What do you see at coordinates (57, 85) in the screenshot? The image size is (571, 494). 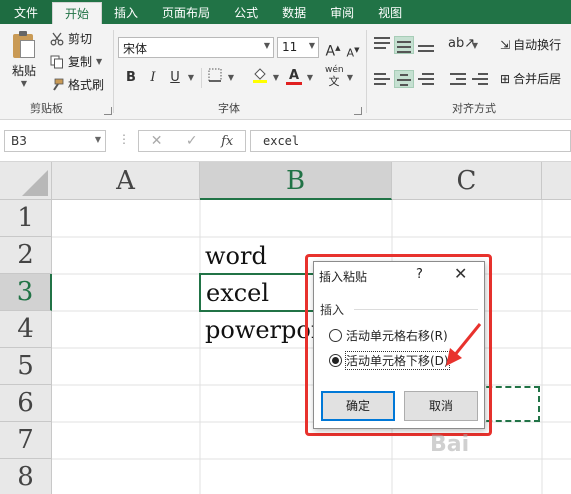 I see `format-painter-icon` at bounding box center [57, 85].